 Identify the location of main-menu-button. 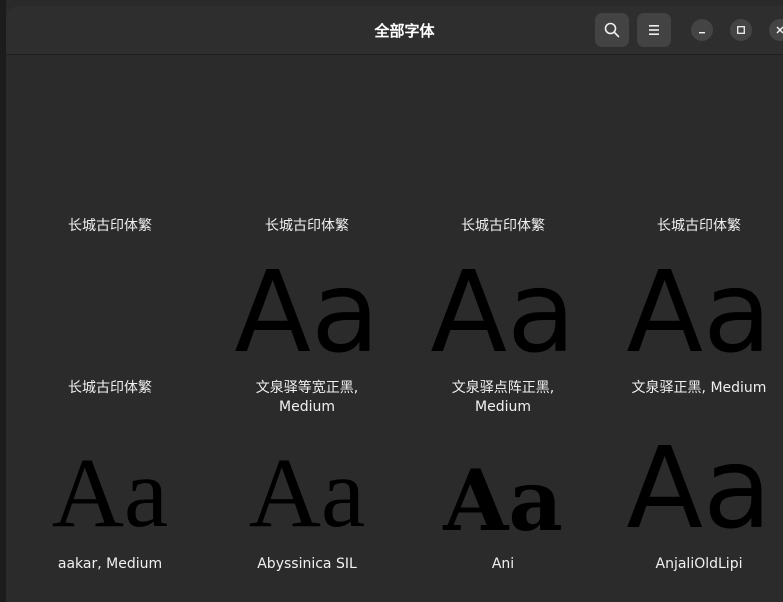
(654, 30).